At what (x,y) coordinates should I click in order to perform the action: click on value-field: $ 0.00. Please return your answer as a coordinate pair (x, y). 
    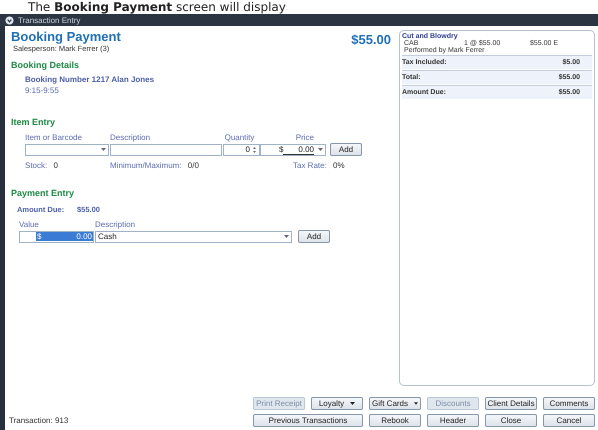
    Looking at the image, I should click on (56, 236).